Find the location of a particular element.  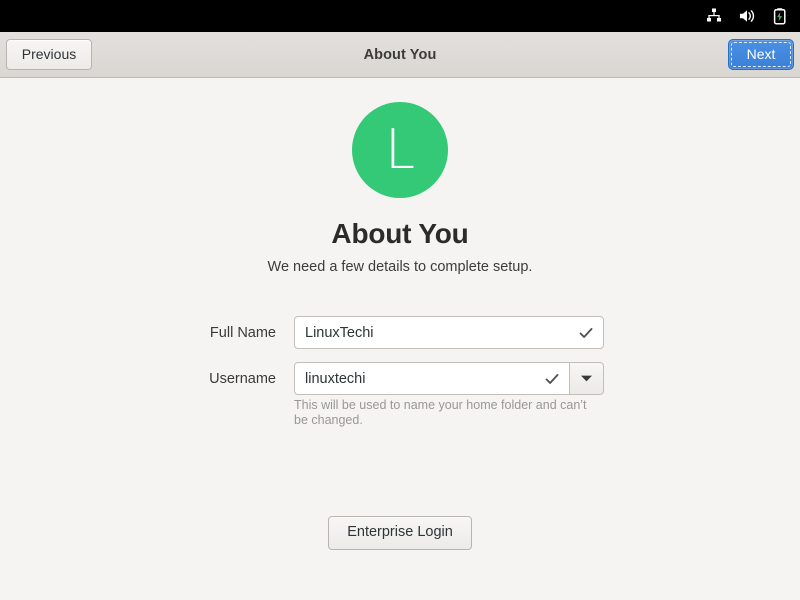

enterprise-login-button: Enterprise Login is located at coordinates (400, 533).